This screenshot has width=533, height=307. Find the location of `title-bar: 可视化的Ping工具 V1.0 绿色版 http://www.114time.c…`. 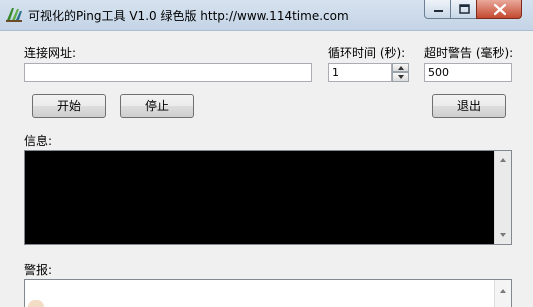

title-bar: 可视化的Ping工具 V1.0 绿色版 http://www.114time.c… is located at coordinates (266, 15).